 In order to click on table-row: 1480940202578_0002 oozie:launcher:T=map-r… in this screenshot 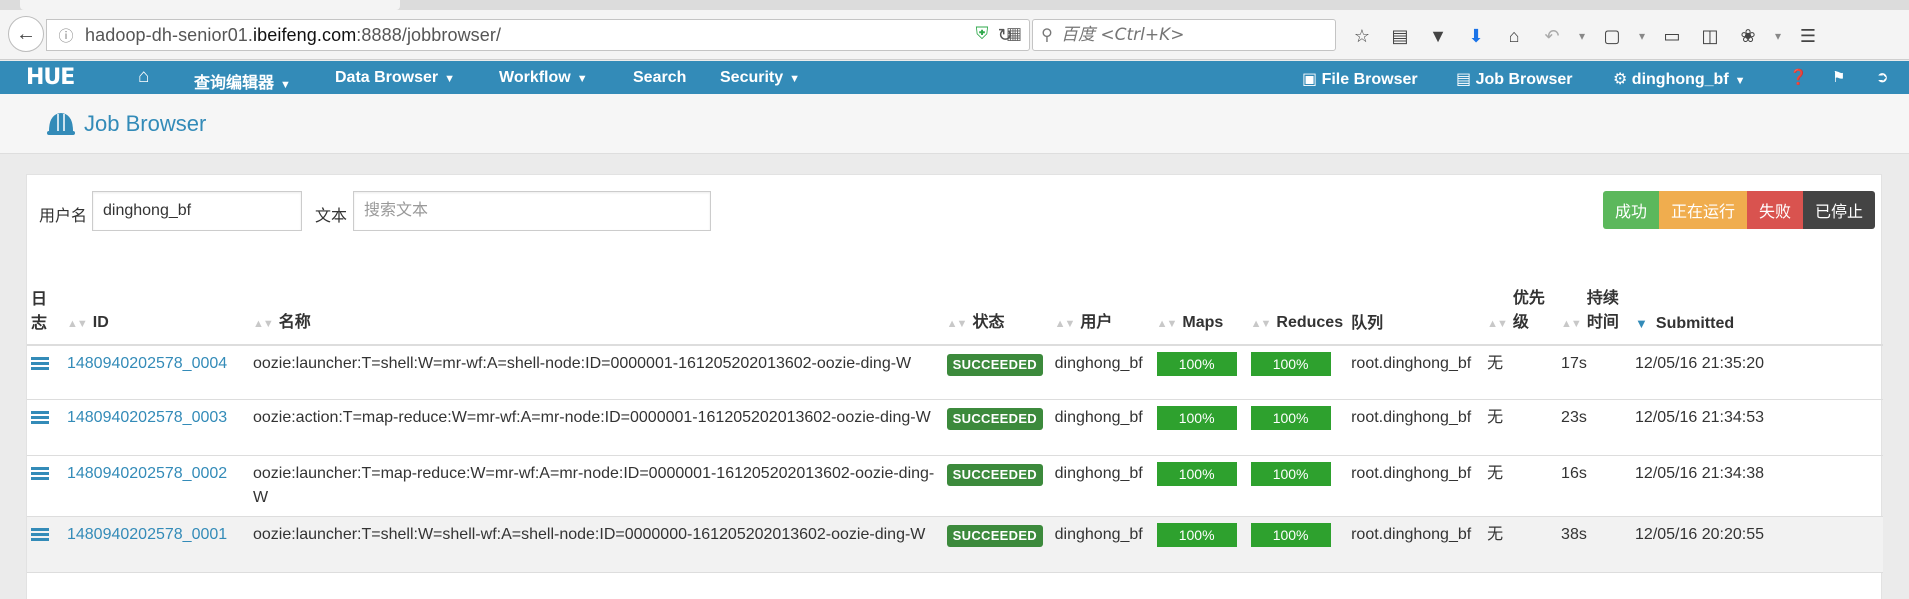, I will do `click(955, 486)`.